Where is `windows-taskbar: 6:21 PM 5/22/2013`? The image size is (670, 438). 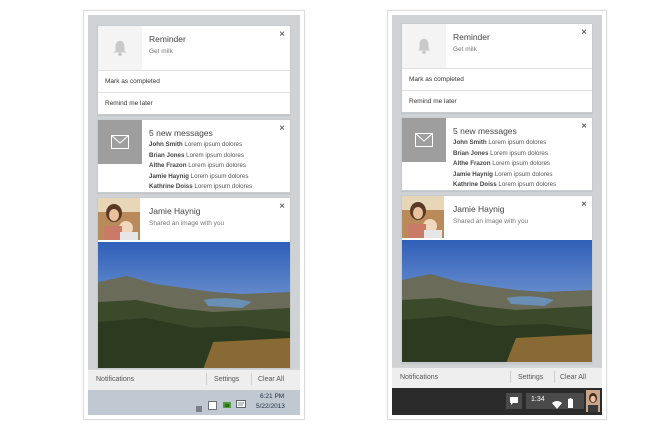
windows-taskbar: 6:21 PM 5/22/2013 is located at coordinates (194, 402).